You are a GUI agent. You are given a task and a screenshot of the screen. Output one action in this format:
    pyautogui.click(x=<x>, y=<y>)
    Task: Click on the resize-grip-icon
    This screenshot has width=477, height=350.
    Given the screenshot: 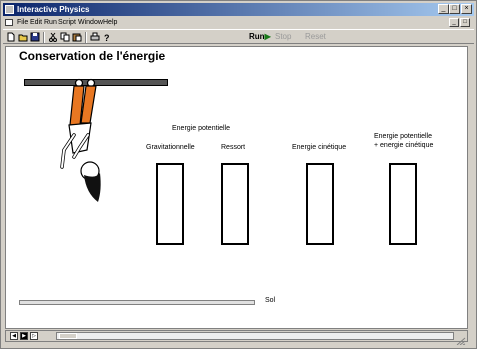 What is the action you would take?
    pyautogui.click(x=461, y=339)
    